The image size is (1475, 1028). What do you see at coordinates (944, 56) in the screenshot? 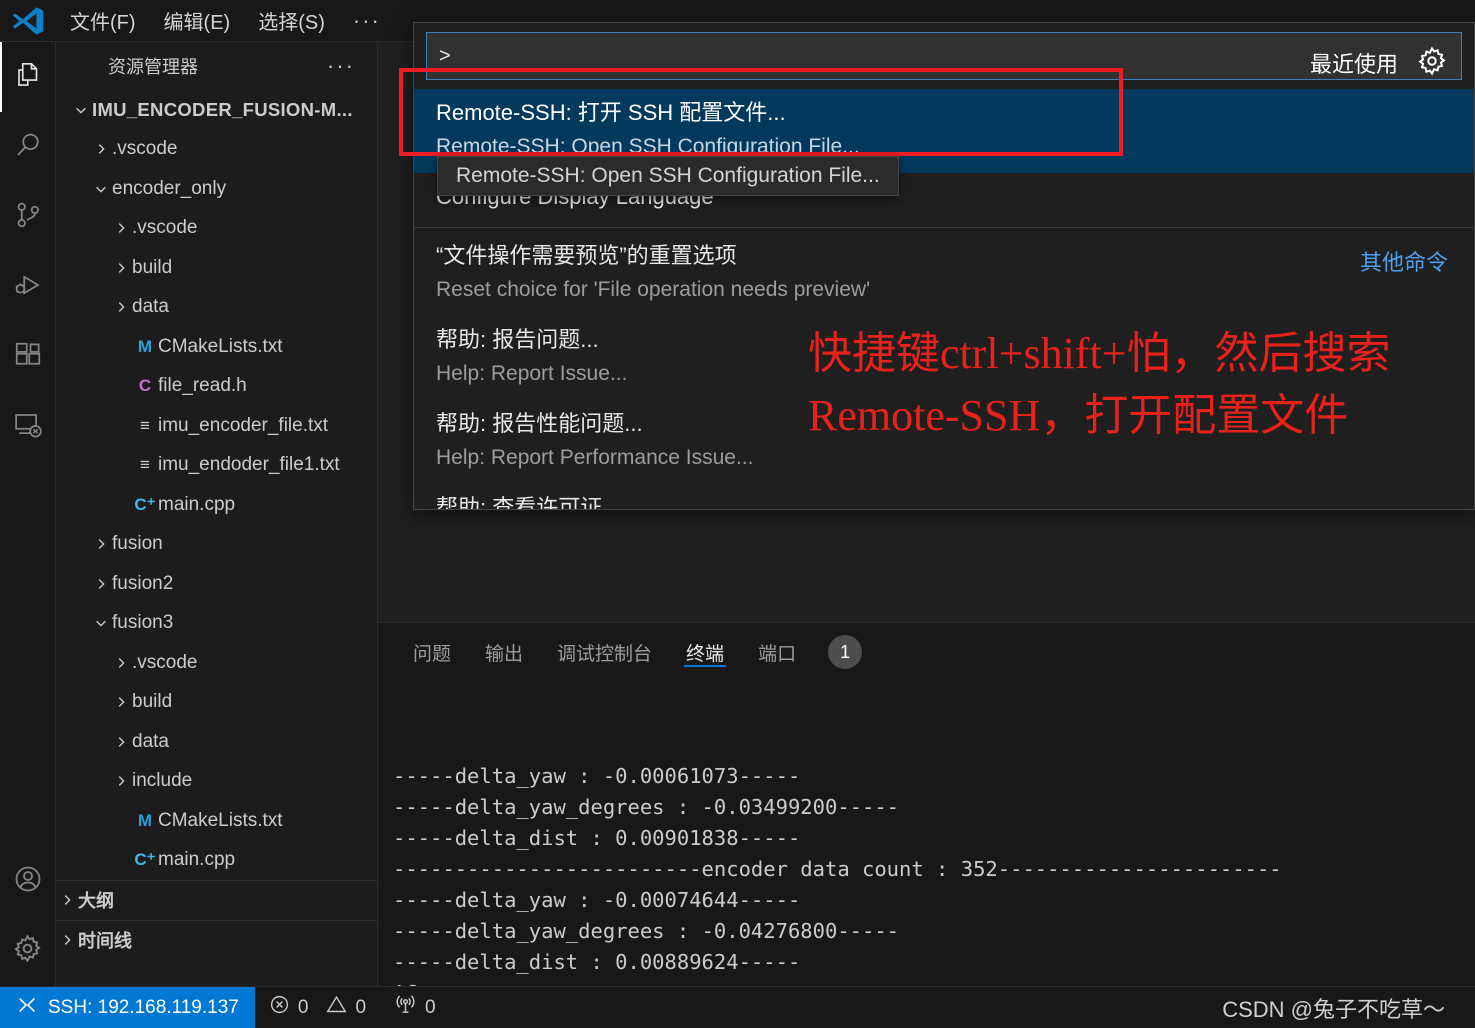
I see `command-palette-input` at bounding box center [944, 56].